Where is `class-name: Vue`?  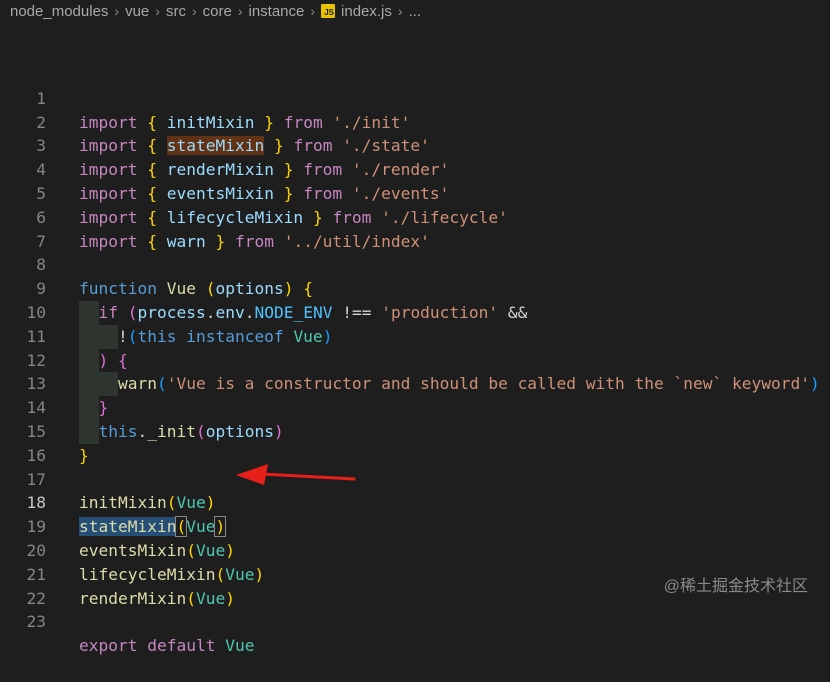
class-name: Vue is located at coordinates (240, 646).